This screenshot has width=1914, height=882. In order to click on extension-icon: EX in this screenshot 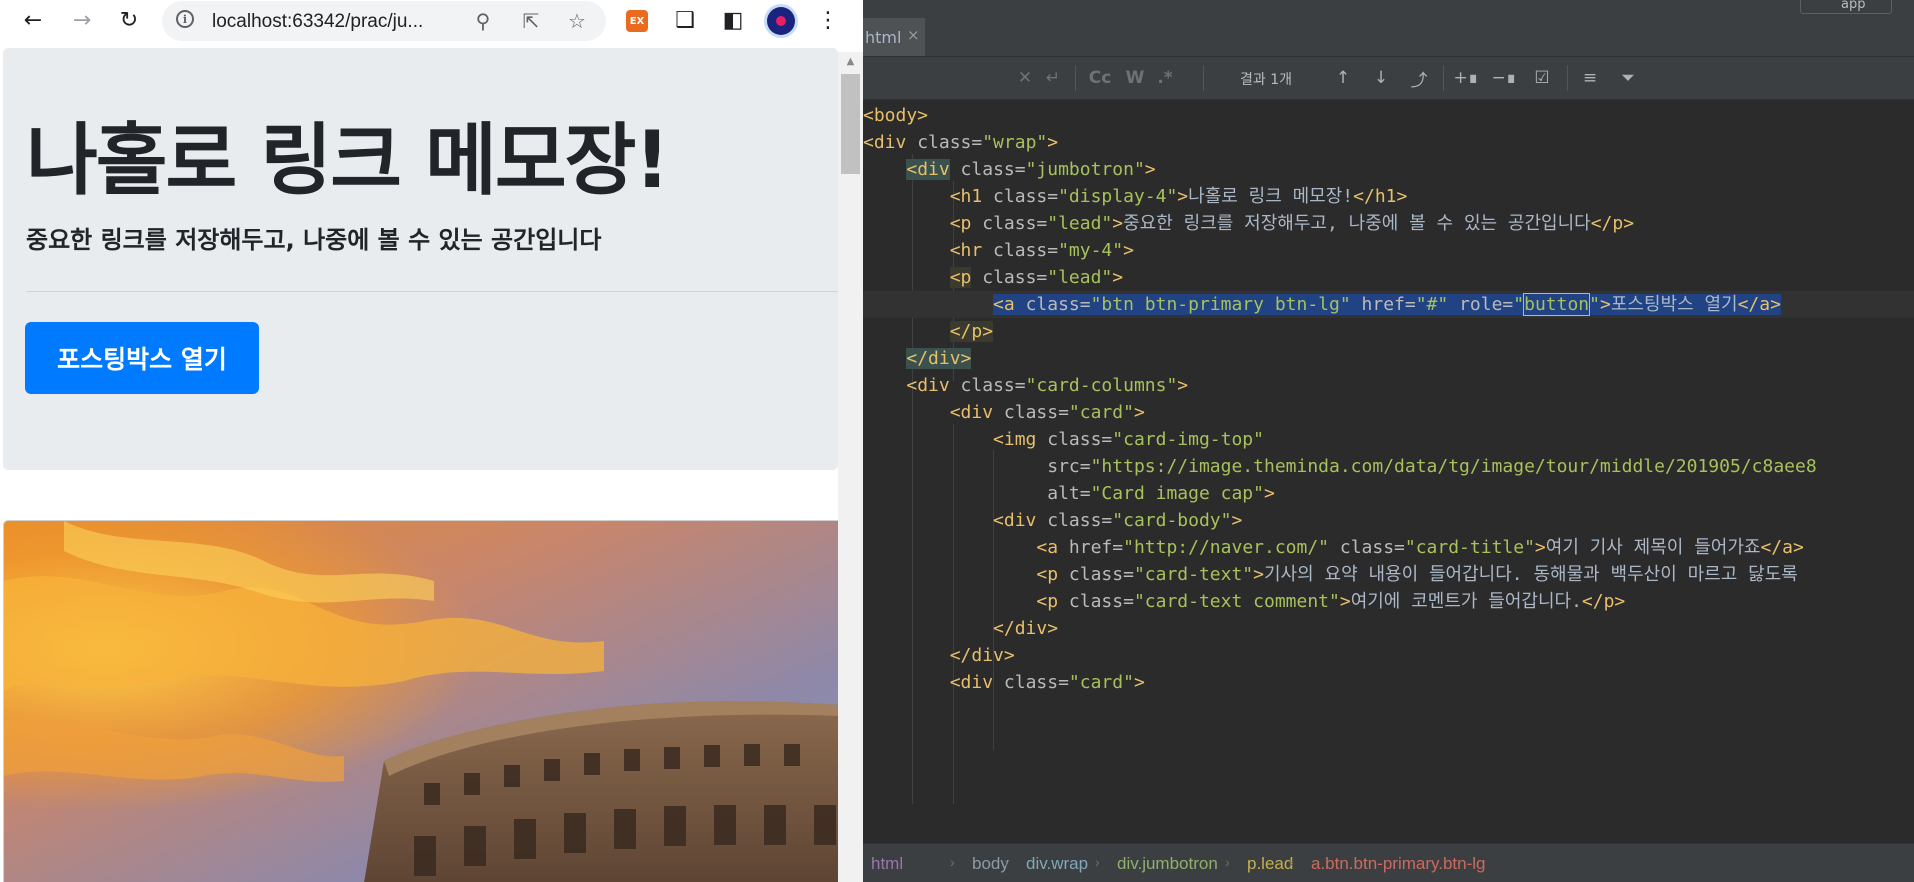, I will do `click(637, 21)`.